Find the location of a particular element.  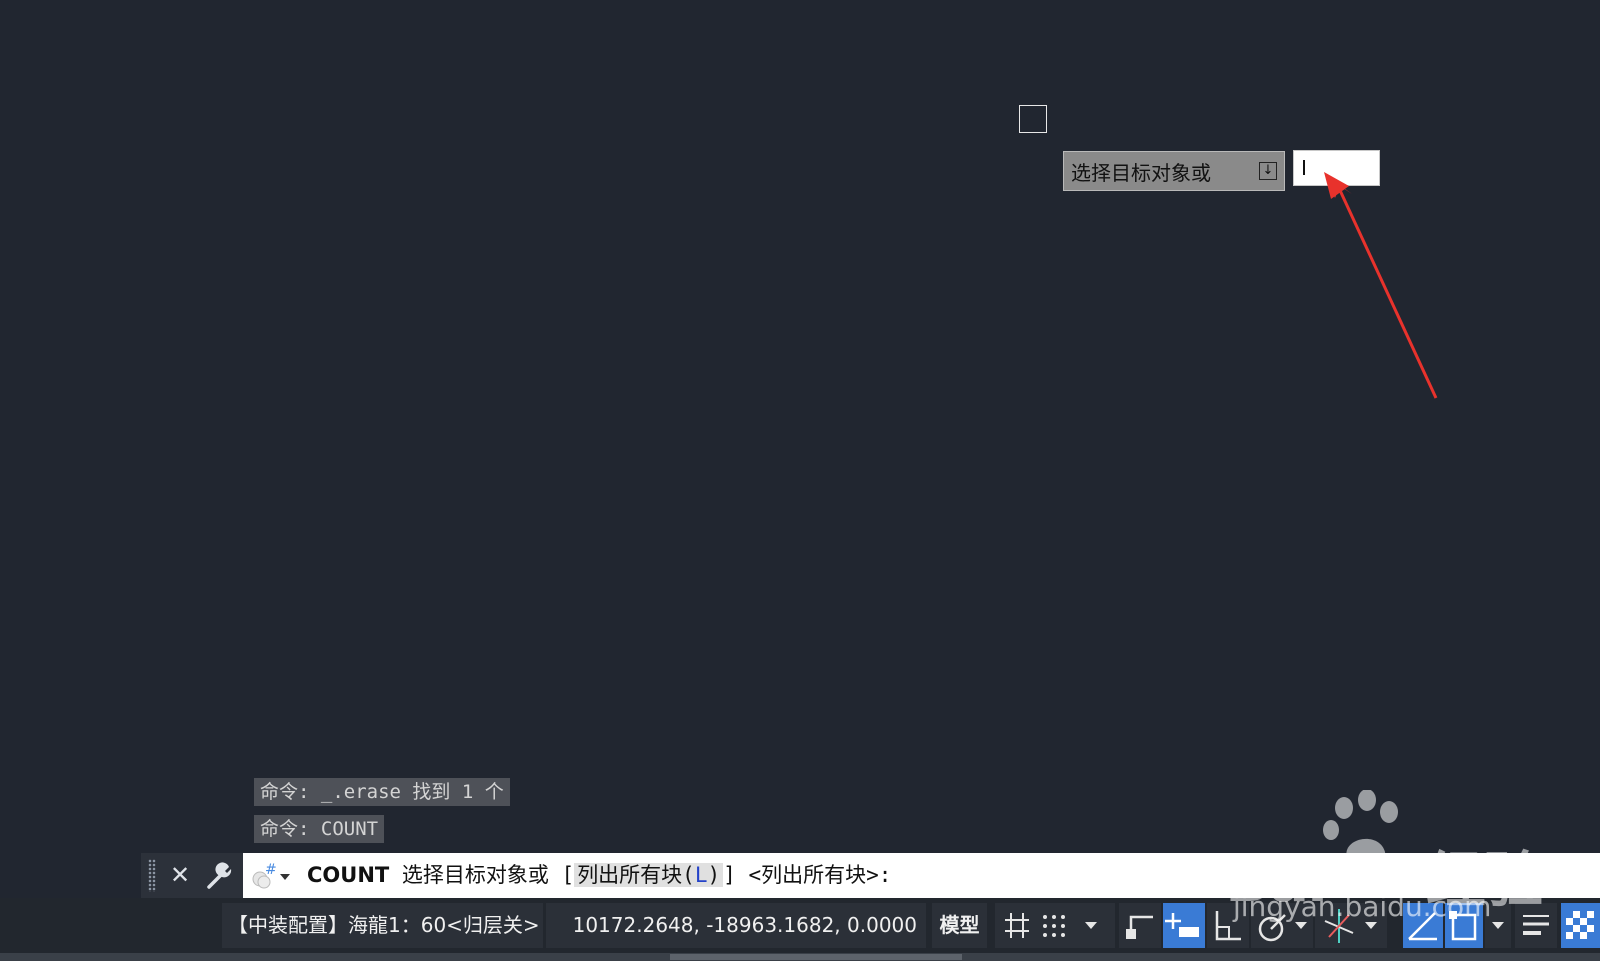

option-key: L is located at coordinates (701, 875).